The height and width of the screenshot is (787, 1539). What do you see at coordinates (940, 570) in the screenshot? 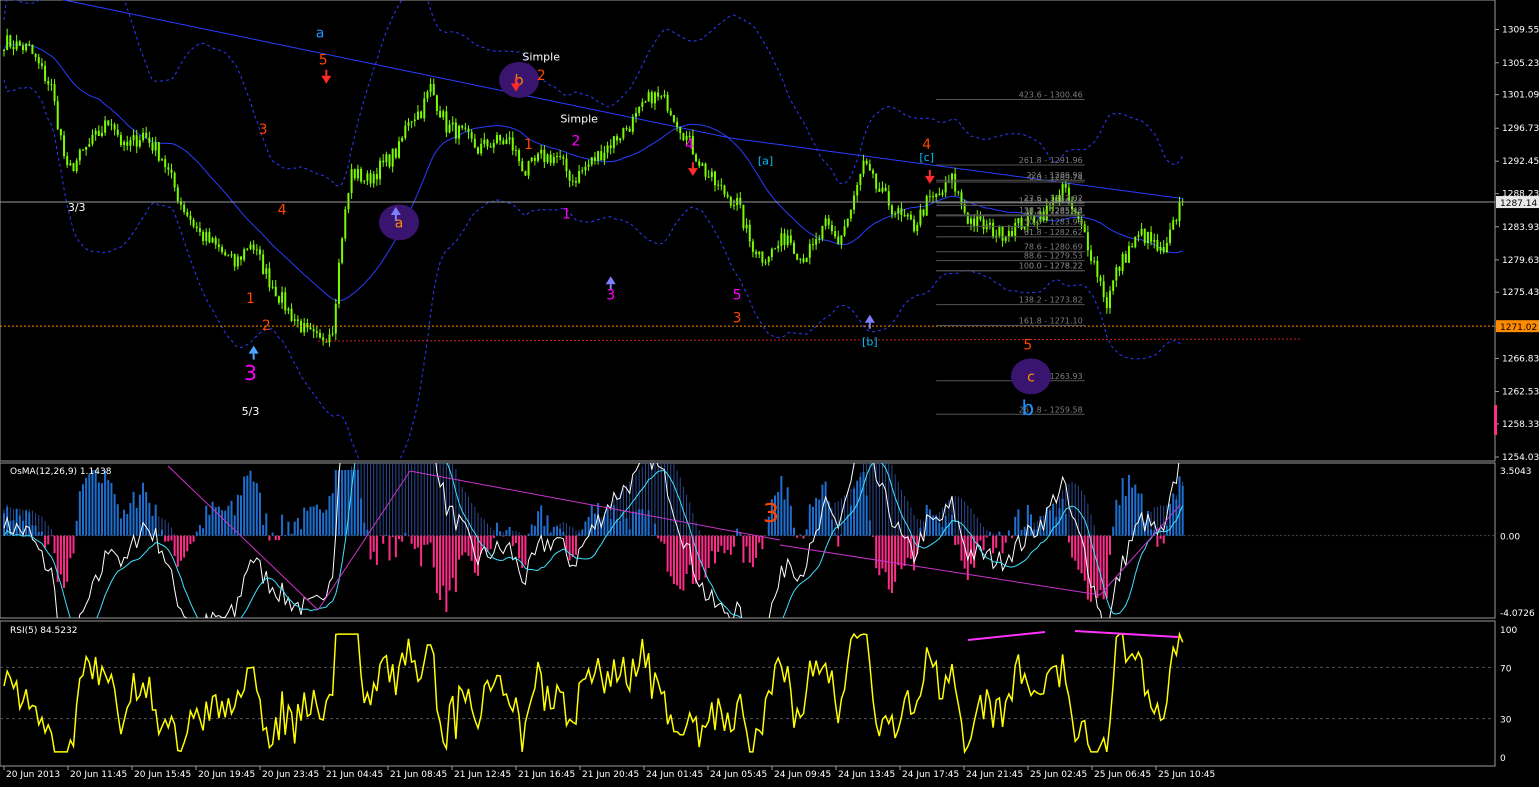
I see `osma-divergence-line` at bounding box center [940, 570].